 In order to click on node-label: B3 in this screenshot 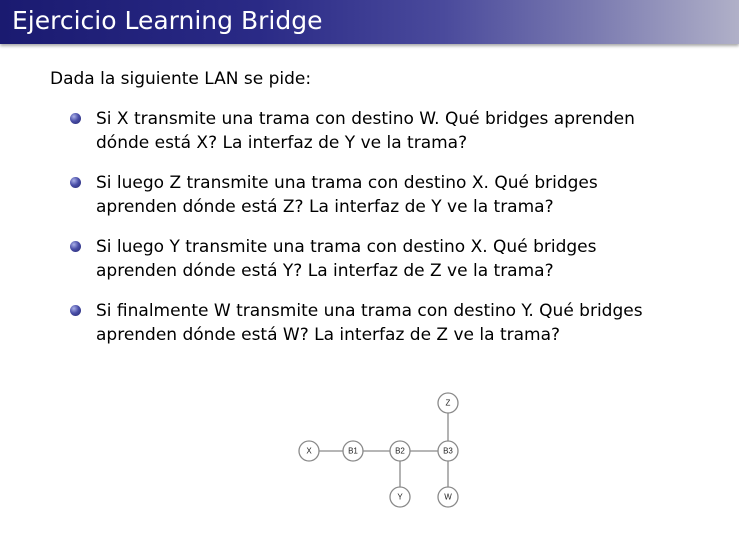, I will do `click(448, 451)`.